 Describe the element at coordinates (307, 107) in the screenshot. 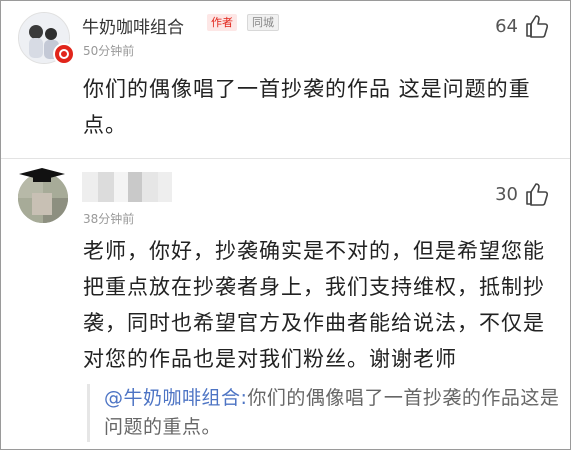

I see `comment-text: 你们的偶像唱了一首抄袭的作品 这是问题的重点。` at that location.